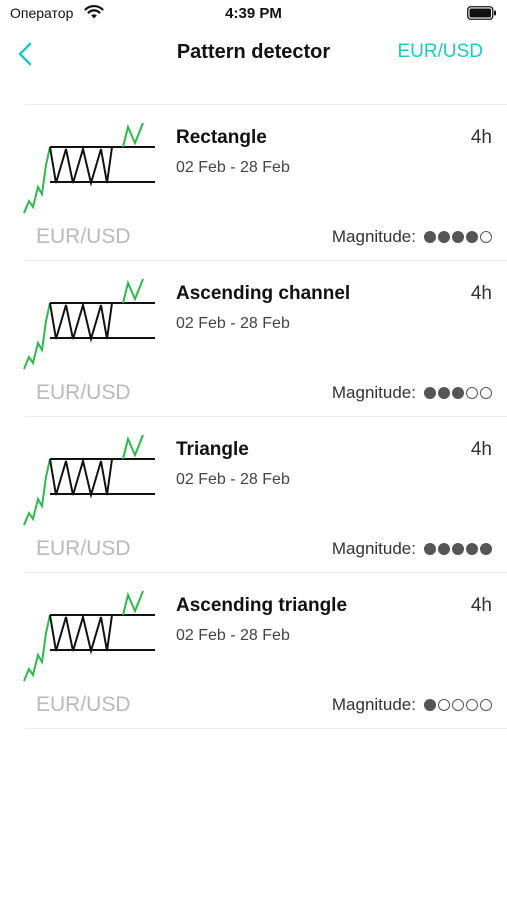 The width and height of the screenshot is (507, 900). I want to click on status-time: 4:39 PM, so click(253, 13).